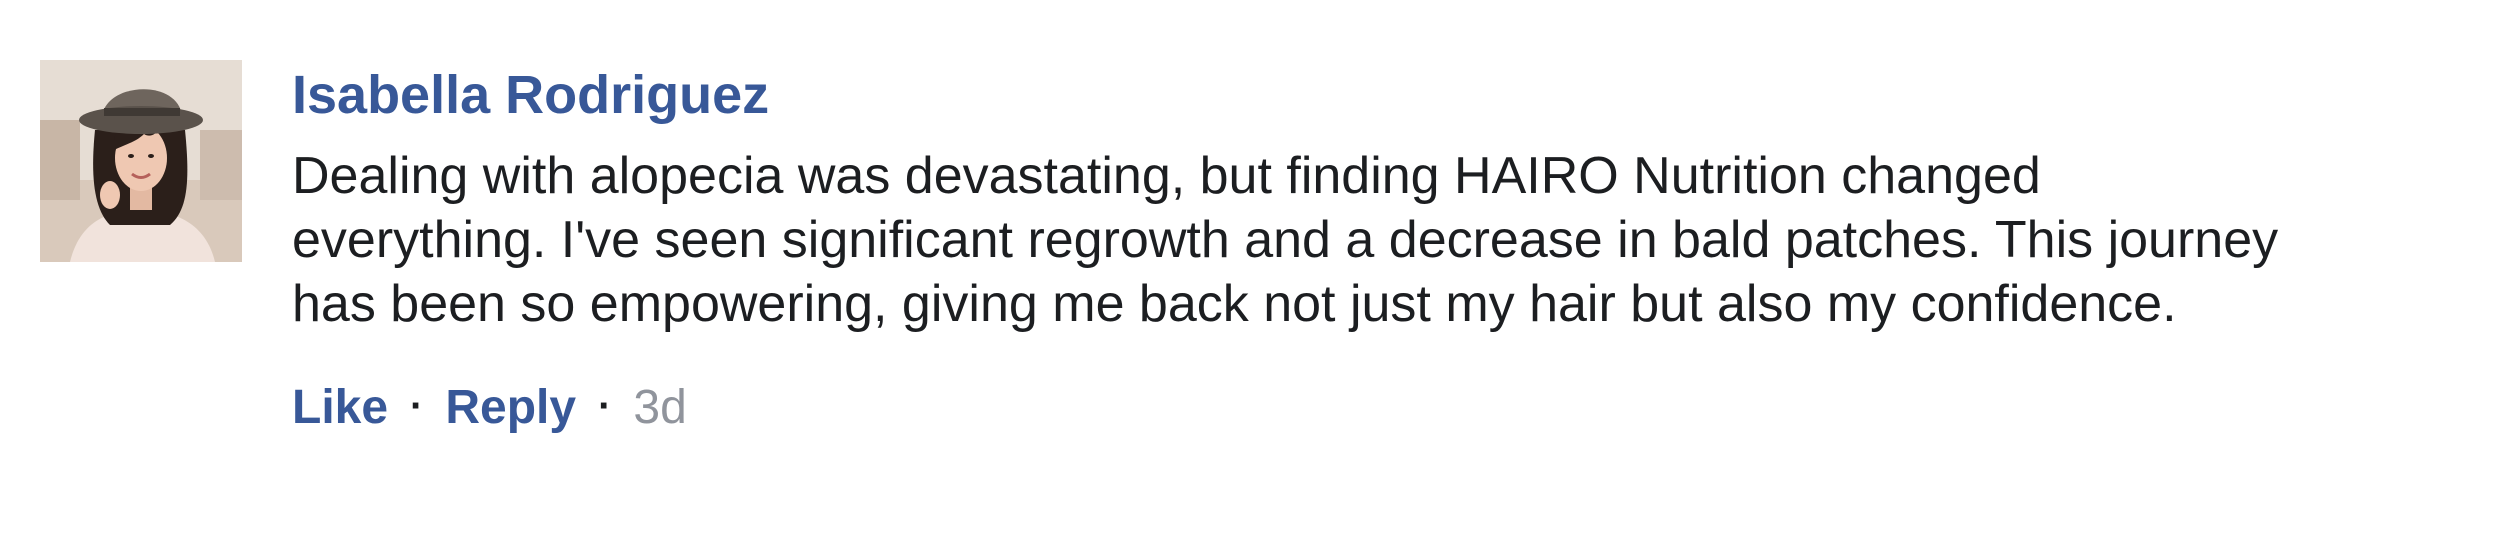  Describe the element at coordinates (1292, 408) in the screenshot. I see `comment-actions: Like · Reply · 3d` at that location.